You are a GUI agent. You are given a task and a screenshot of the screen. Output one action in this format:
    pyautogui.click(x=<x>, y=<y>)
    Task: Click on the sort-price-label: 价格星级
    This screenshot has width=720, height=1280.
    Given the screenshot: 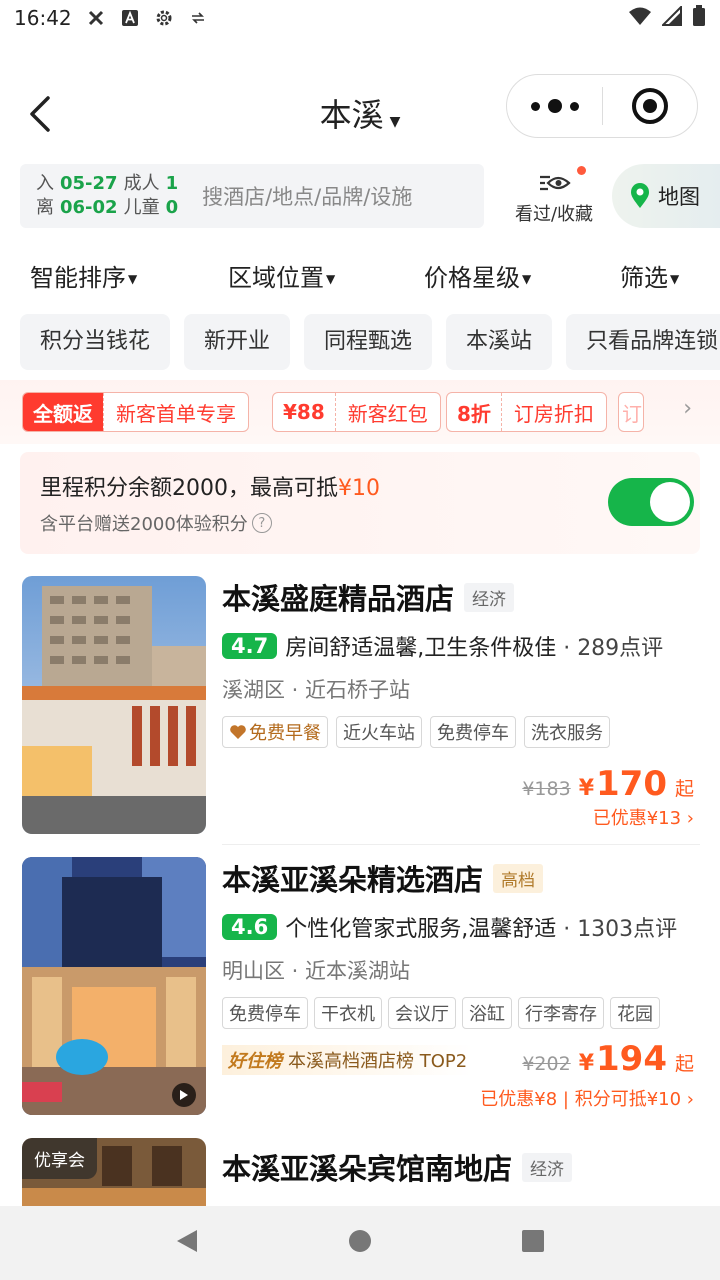 What is the action you would take?
    pyautogui.click(x=472, y=277)
    